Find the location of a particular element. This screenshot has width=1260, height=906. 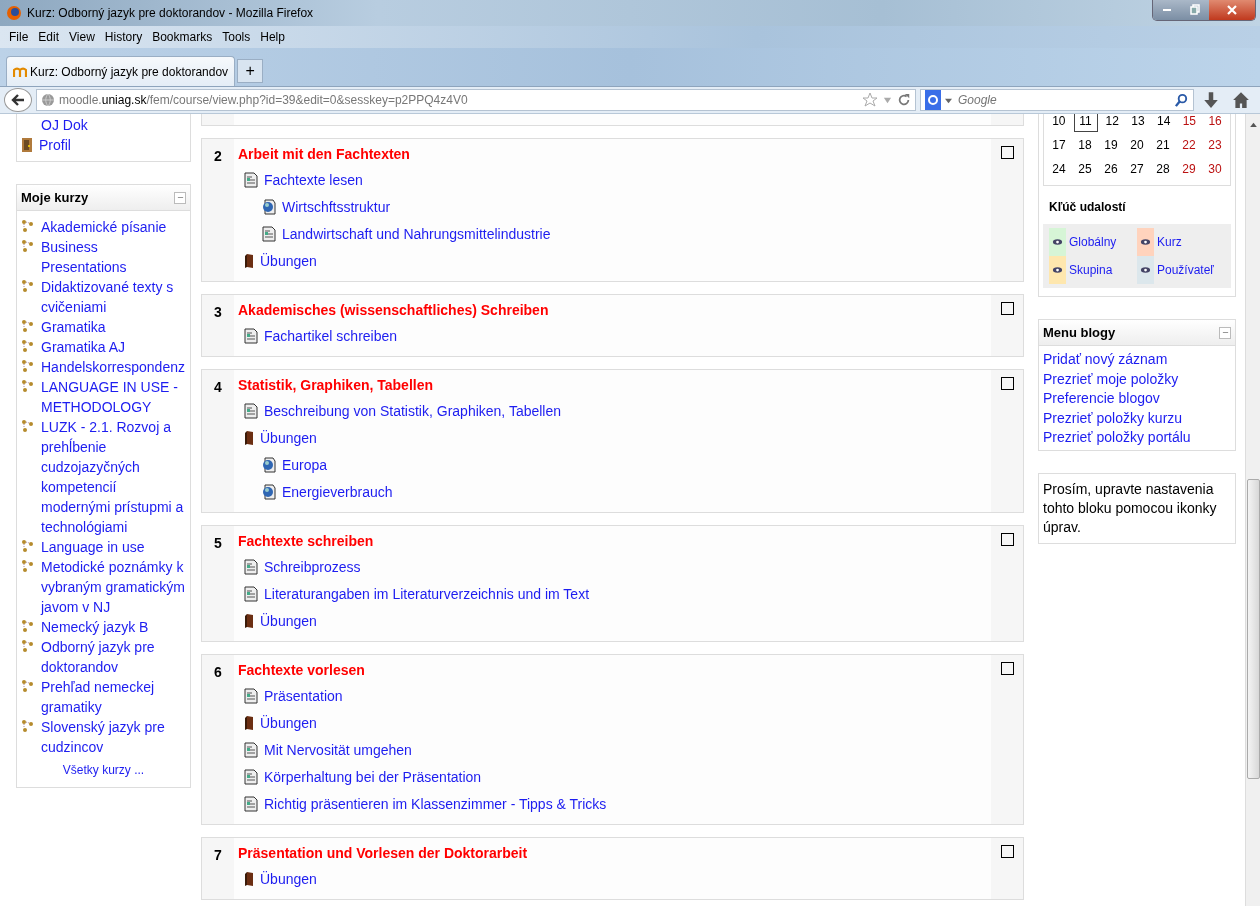

course-link: Odborný jazyk pre doktorandov is located at coordinates (113, 657).